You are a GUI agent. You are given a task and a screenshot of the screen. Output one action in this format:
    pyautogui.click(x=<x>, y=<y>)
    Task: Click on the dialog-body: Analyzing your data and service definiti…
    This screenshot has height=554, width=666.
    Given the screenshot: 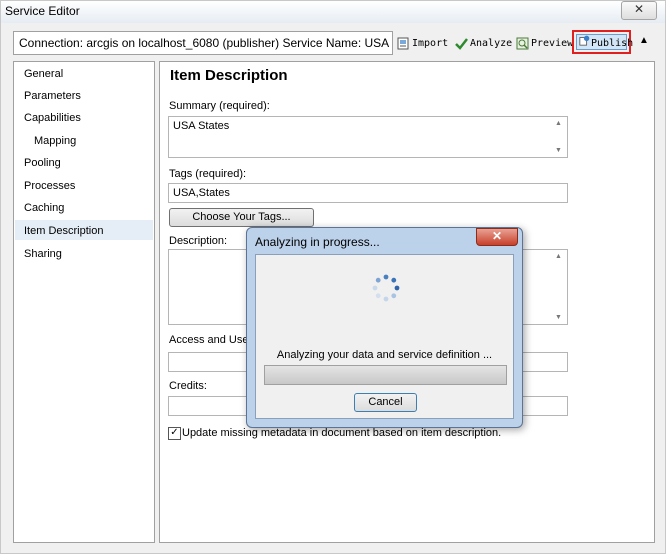 What is the action you would take?
    pyautogui.click(x=384, y=336)
    